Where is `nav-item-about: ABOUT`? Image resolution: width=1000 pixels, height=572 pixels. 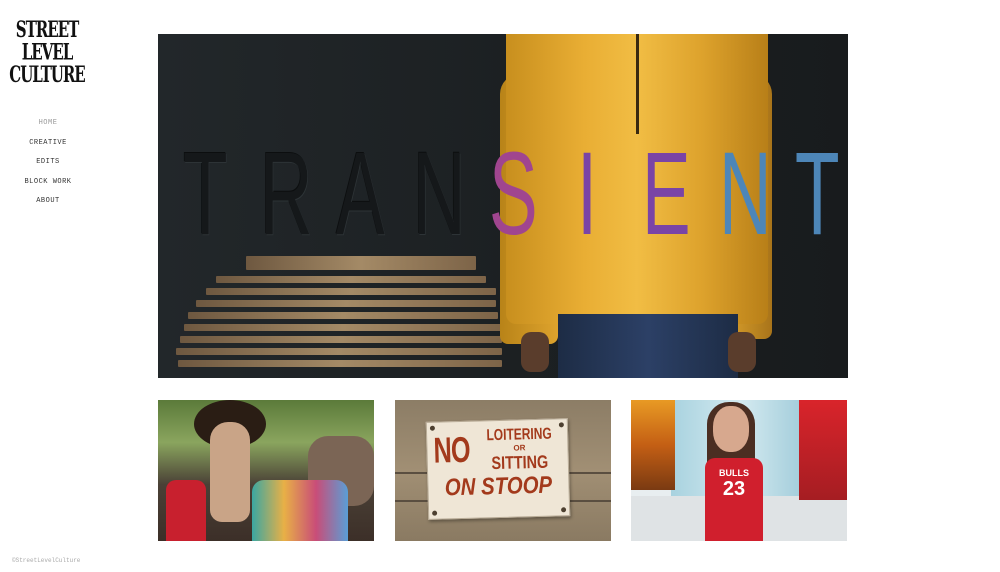 nav-item-about: ABOUT is located at coordinates (48, 204).